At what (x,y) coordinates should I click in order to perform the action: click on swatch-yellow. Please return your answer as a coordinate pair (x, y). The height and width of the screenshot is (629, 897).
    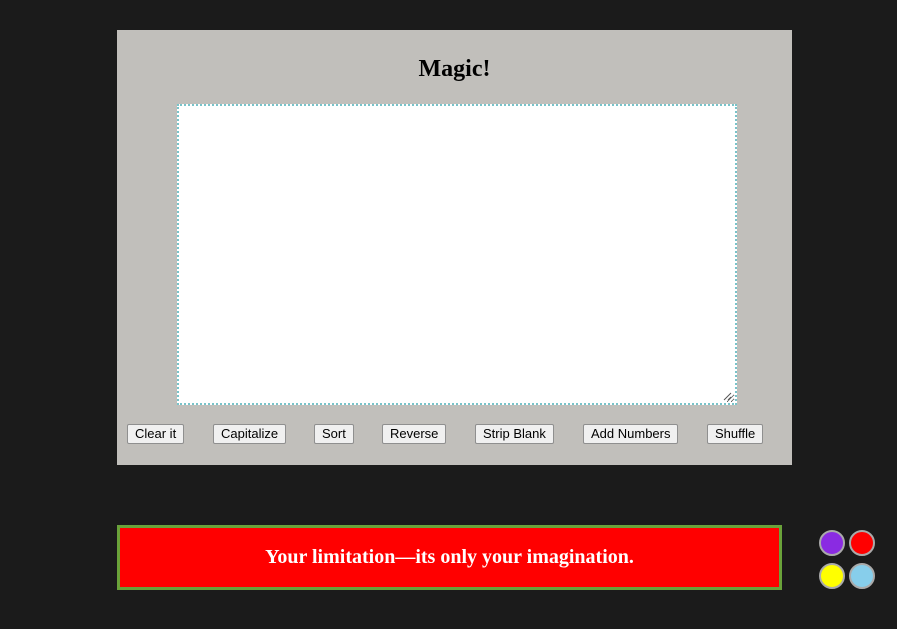
    Looking at the image, I should click on (832, 576).